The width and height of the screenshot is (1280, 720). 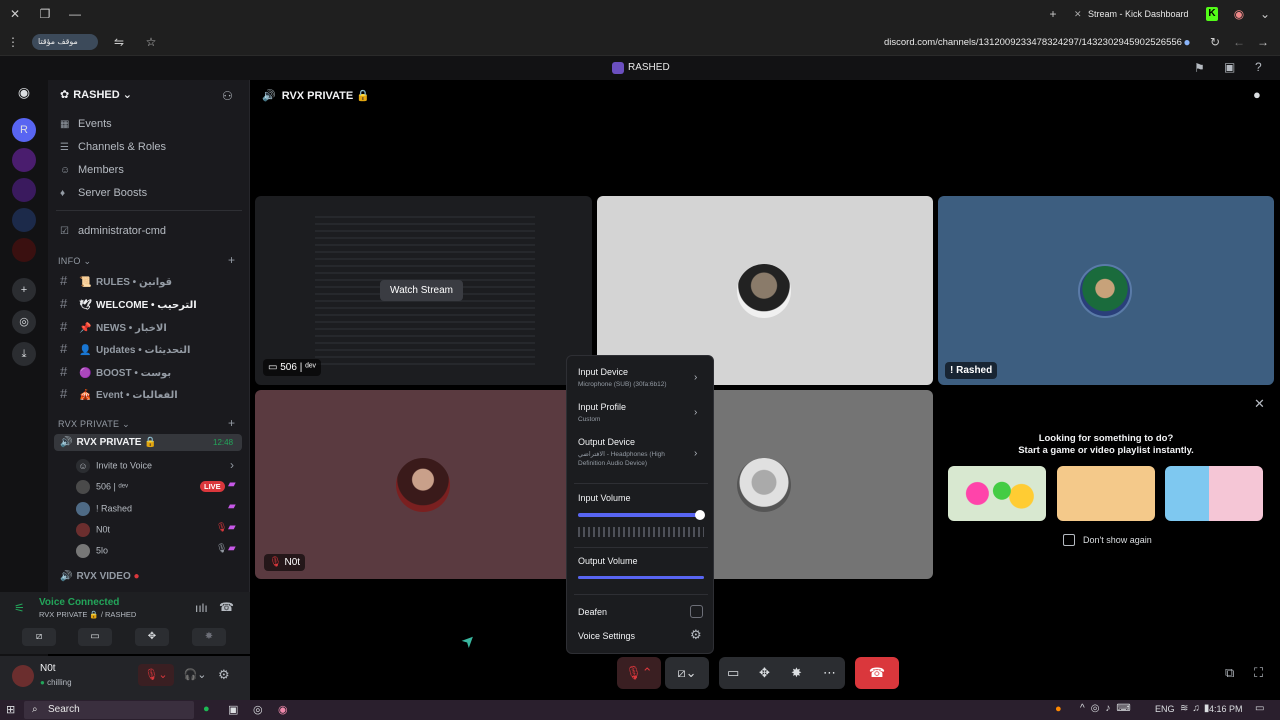 I want to click on browser-menu-icon: ⋮, so click(x=13, y=42).